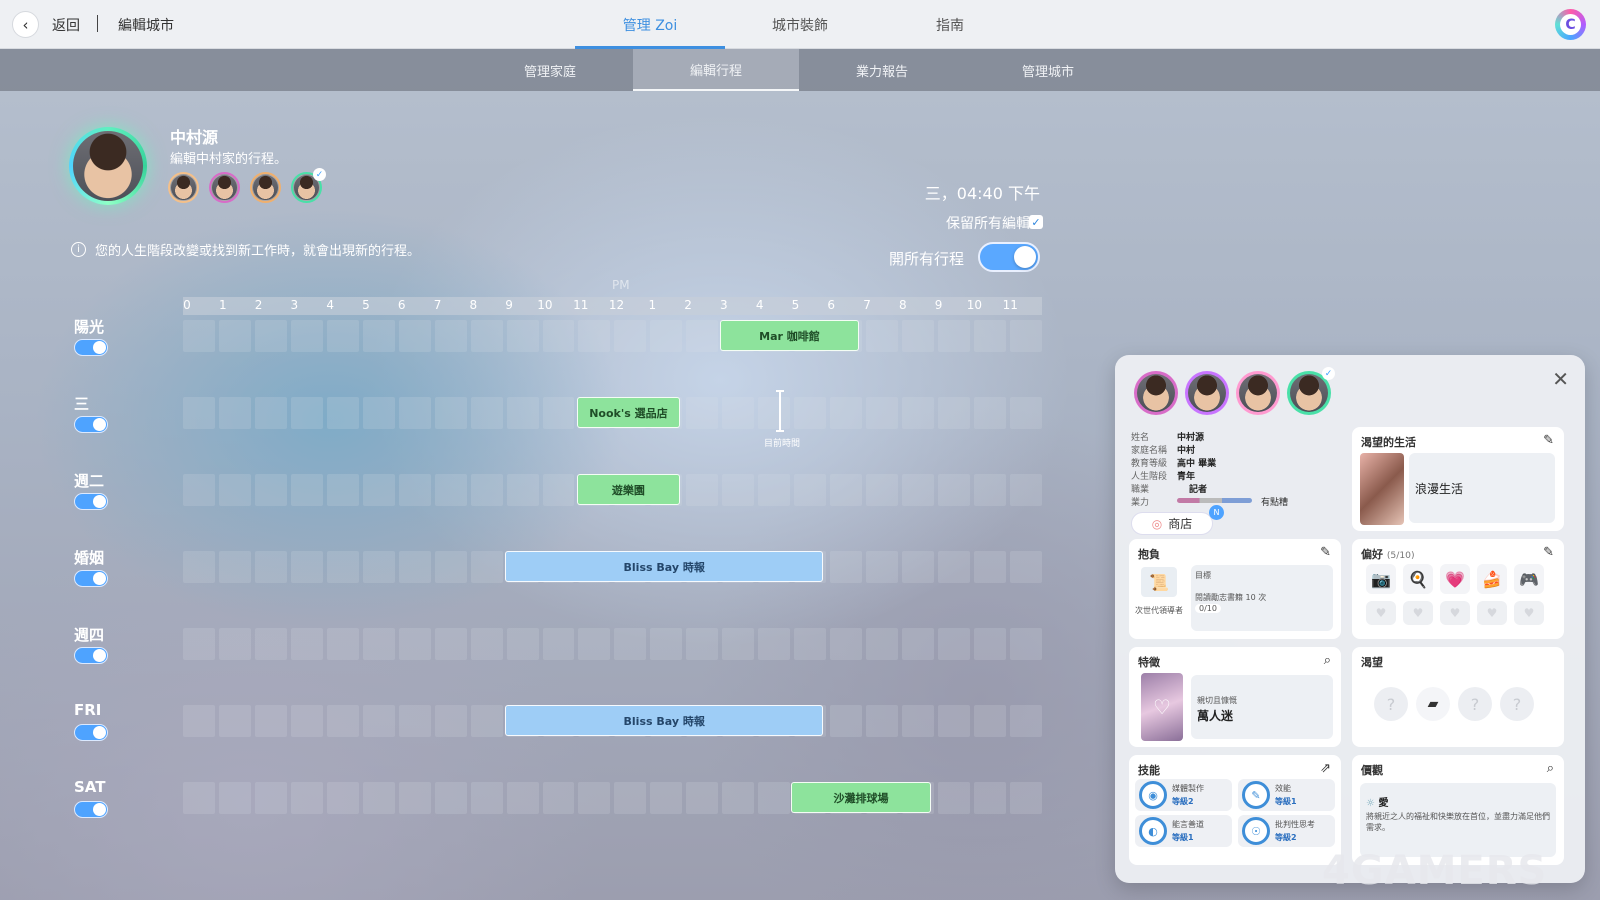 This screenshot has width=1600, height=900. I want to click on profile-avatar, so click(108, 166).